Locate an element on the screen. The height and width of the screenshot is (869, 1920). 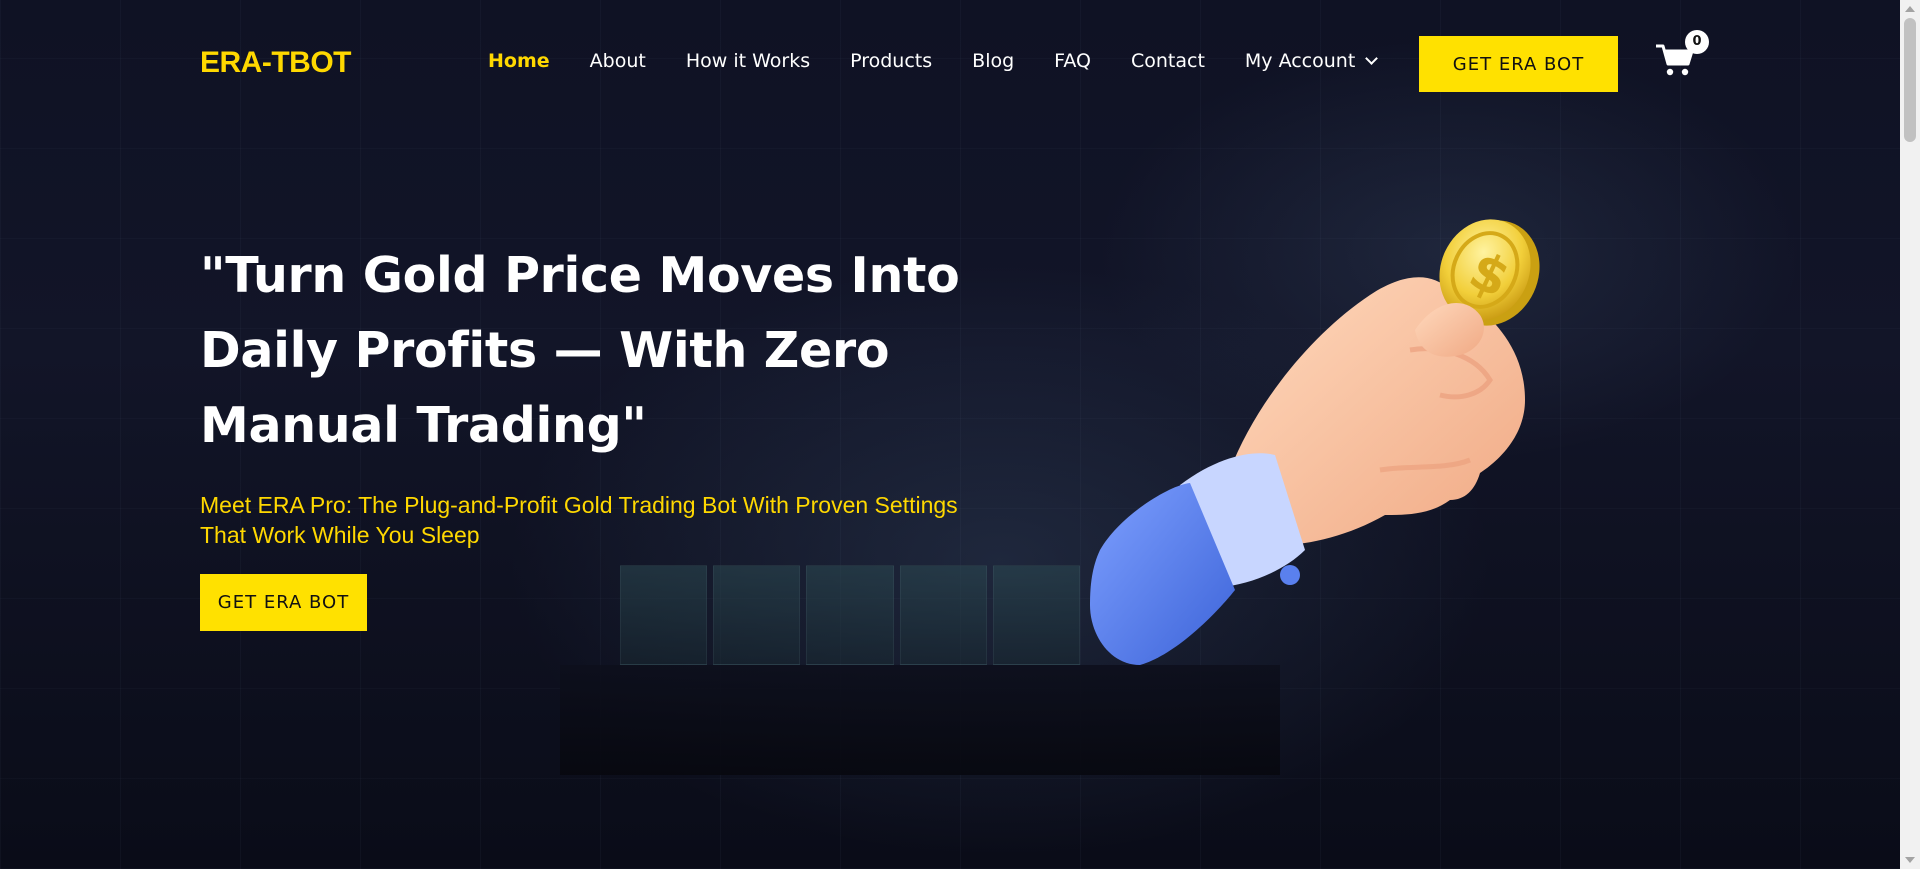
brand-logo: ERA-TBOT is located at coordinates (275, 63).